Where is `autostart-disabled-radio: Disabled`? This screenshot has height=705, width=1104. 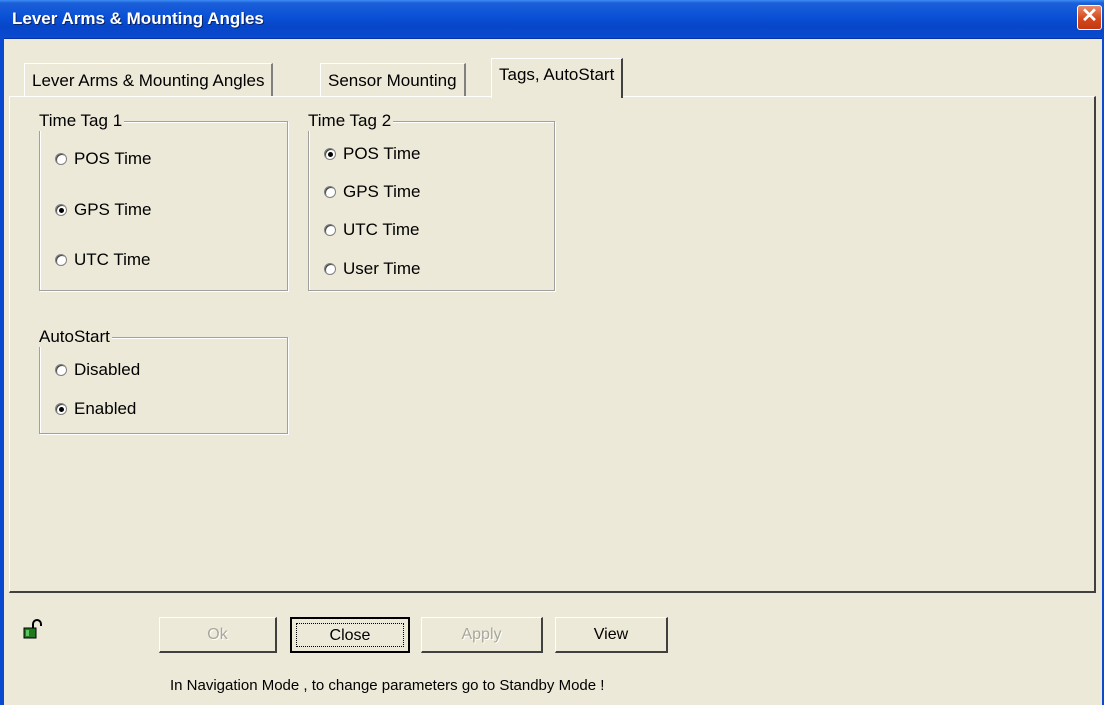 autostart-disabled-radio: Disabled is located at coordinates (97, 370).